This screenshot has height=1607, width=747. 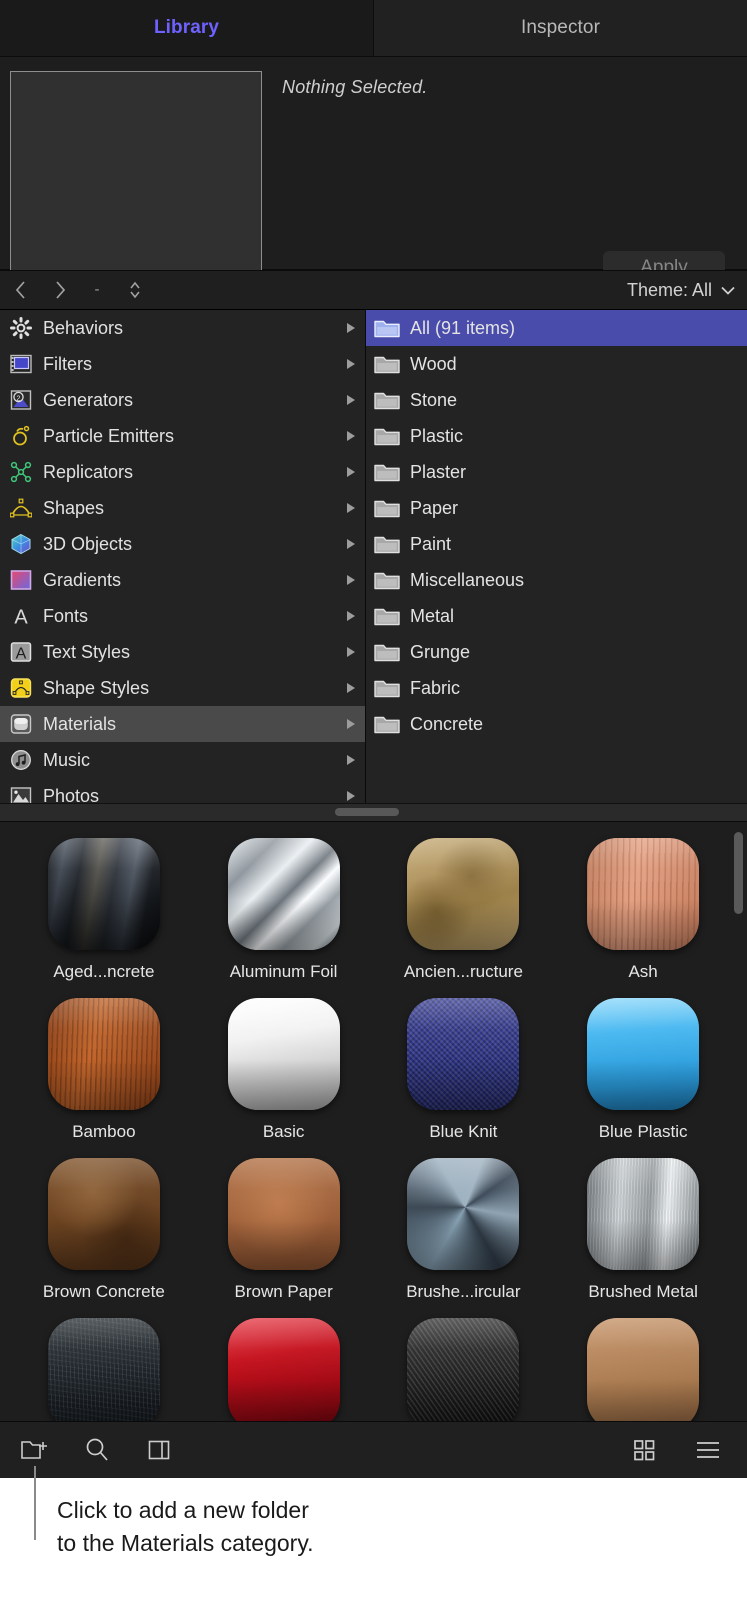 I want to click on material-item: Brushed Metal, so click(x=643, y=1238).